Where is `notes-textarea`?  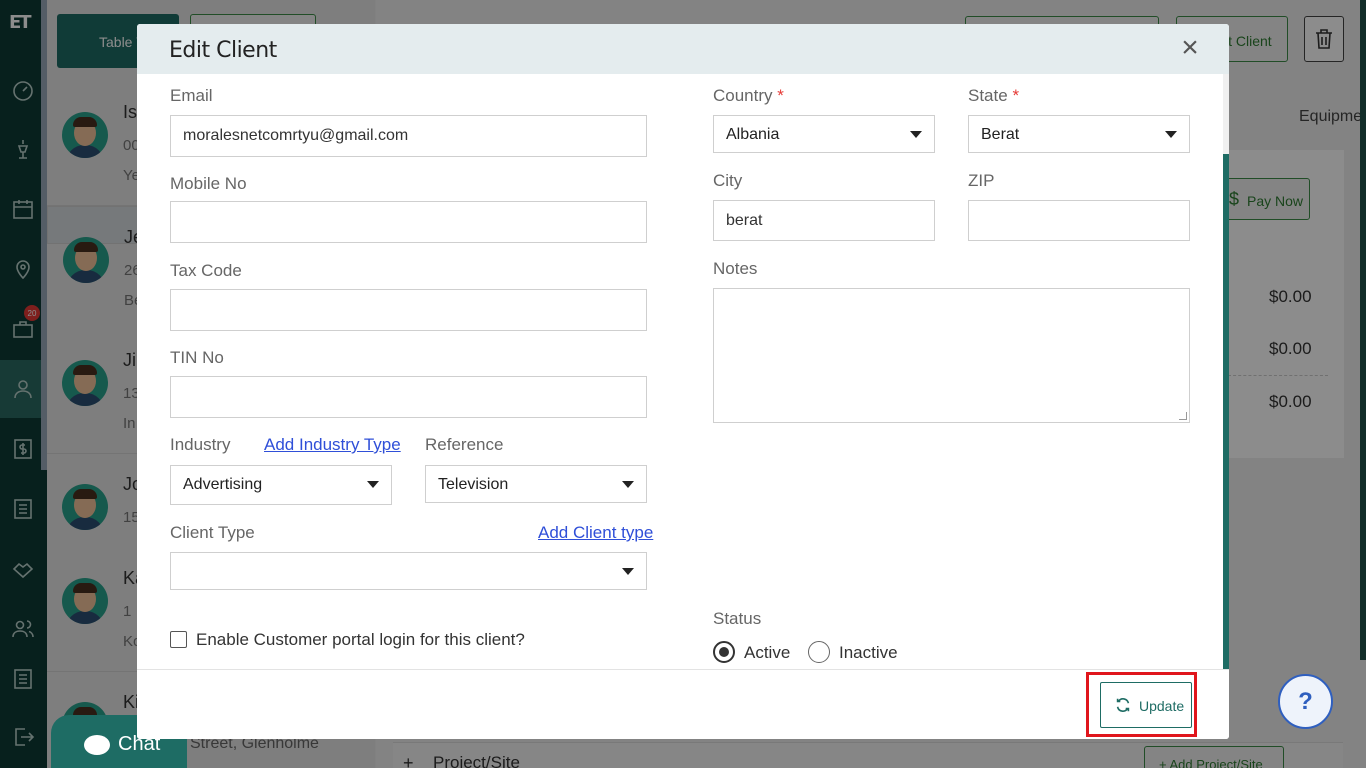
notes-textarea is located at coordinates (951, 355).